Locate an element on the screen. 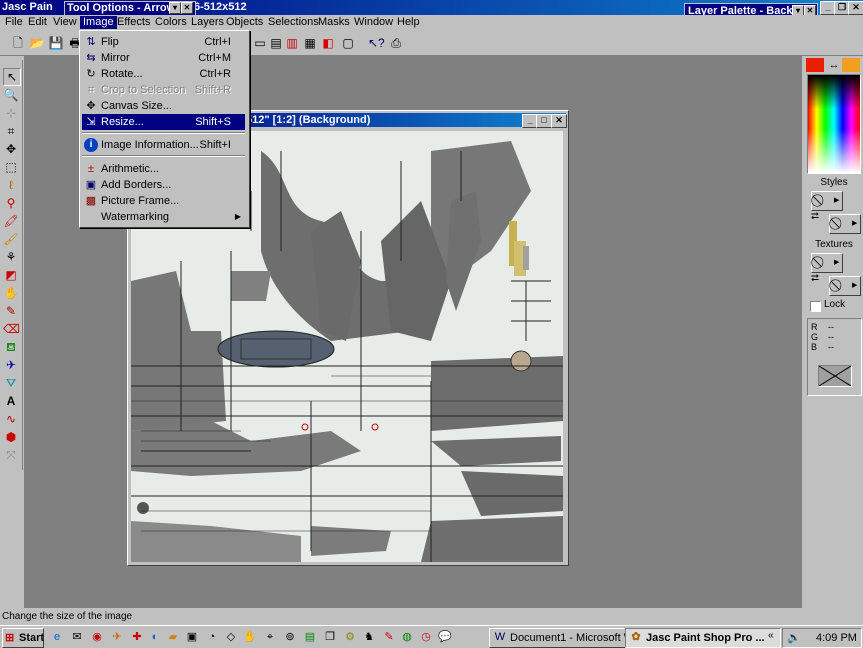 Image resolution: width=863 pixels, height=648 pixels. scanner-icon: ⎙ is located at coordinates (396, 43).